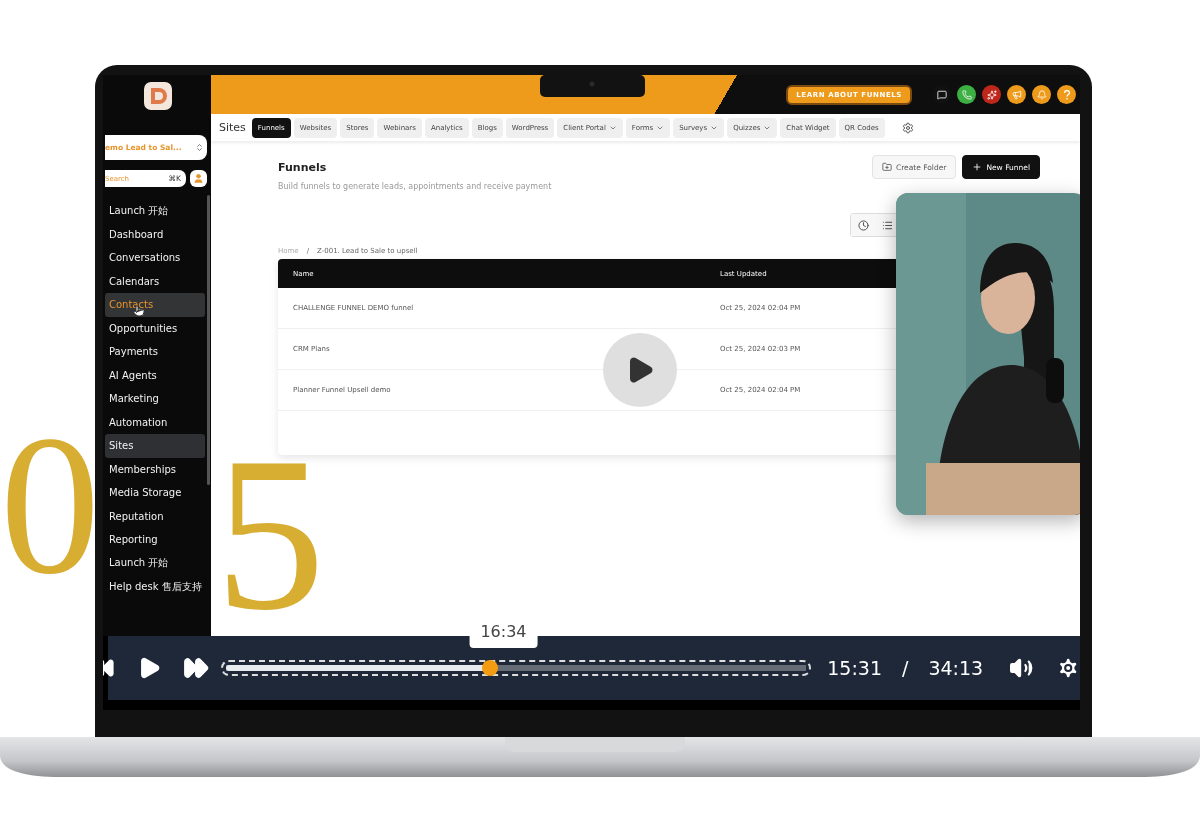 The height and width of the screenshot is (839, 1200). I want to click on progress-thumb, so click(490, 668).